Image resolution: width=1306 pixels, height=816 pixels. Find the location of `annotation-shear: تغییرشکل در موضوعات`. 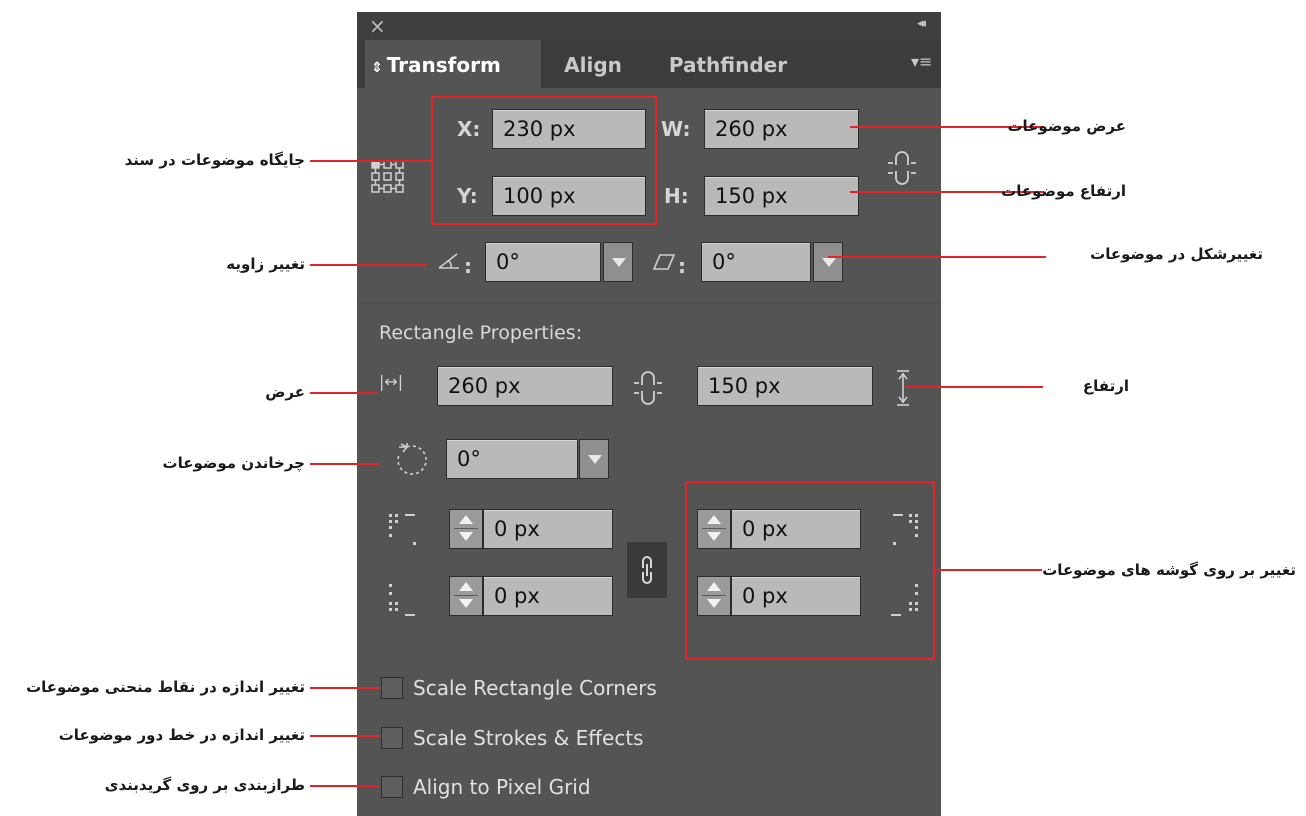

annotation-shear: تغییرشکل در موضوعات is located at coordinates (1176, 254).